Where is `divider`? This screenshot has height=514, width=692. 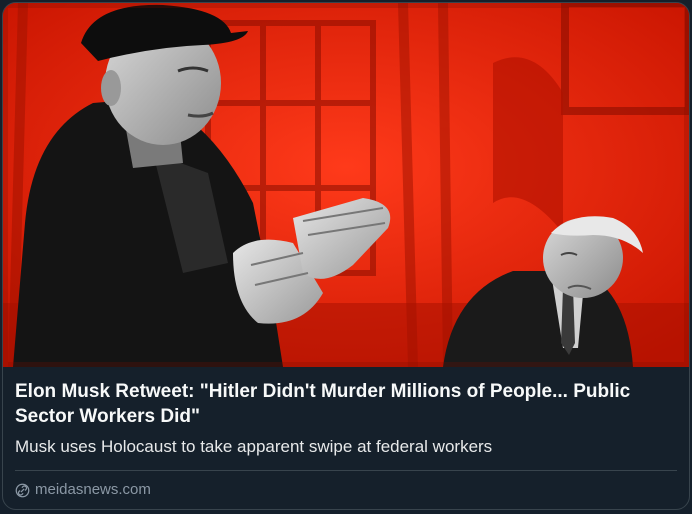 divider is located at coordinates (346, 470).